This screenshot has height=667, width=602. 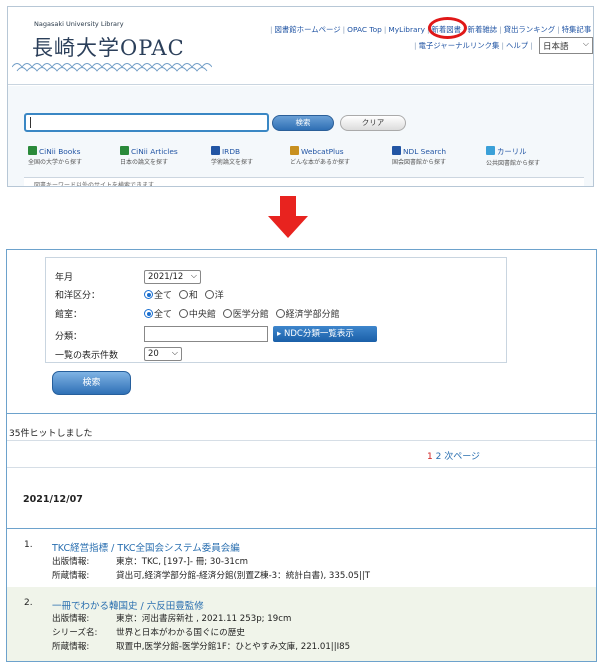 What do you see at coordinates (146, 547) in the screenshot?
I see `result-title-link: TKC経営指標 / TKC全国会システム委員会編` at bounding box center [146, 547].